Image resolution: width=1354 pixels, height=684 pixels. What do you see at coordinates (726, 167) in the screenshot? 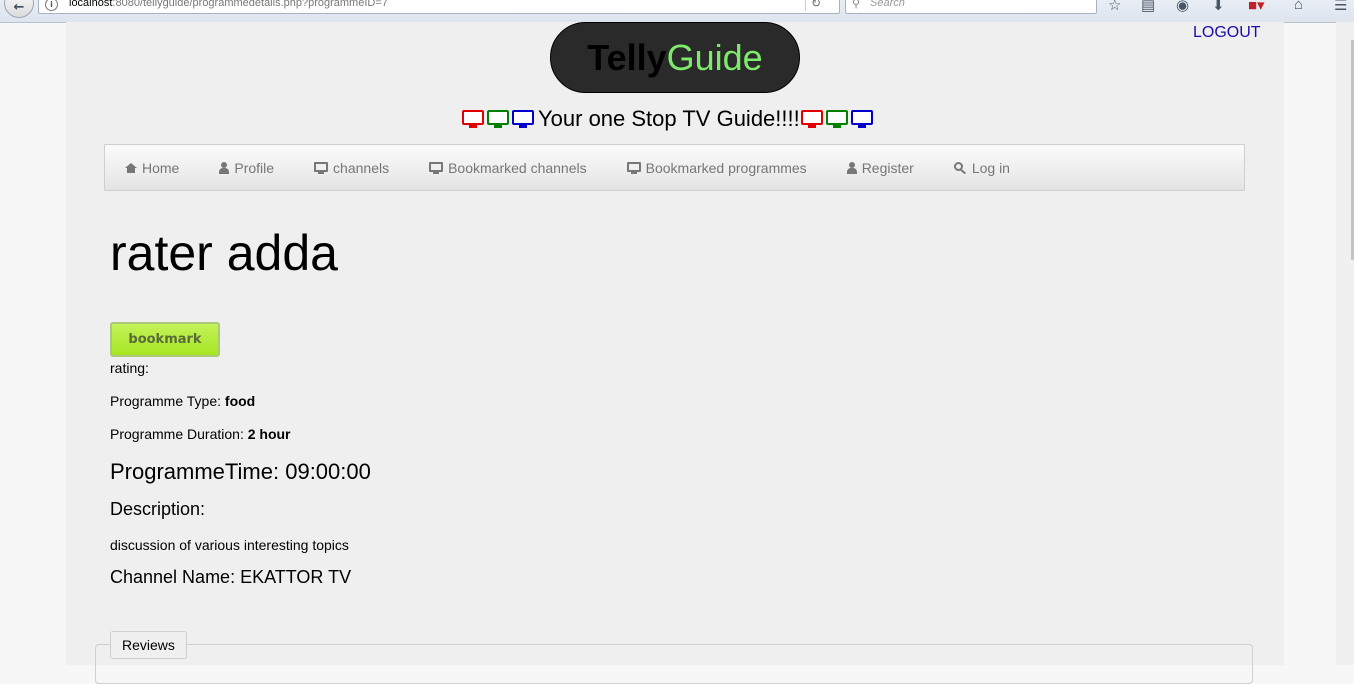
I see `nav-item-label: Bookmarked programmes` at bounding box center [726, 167].